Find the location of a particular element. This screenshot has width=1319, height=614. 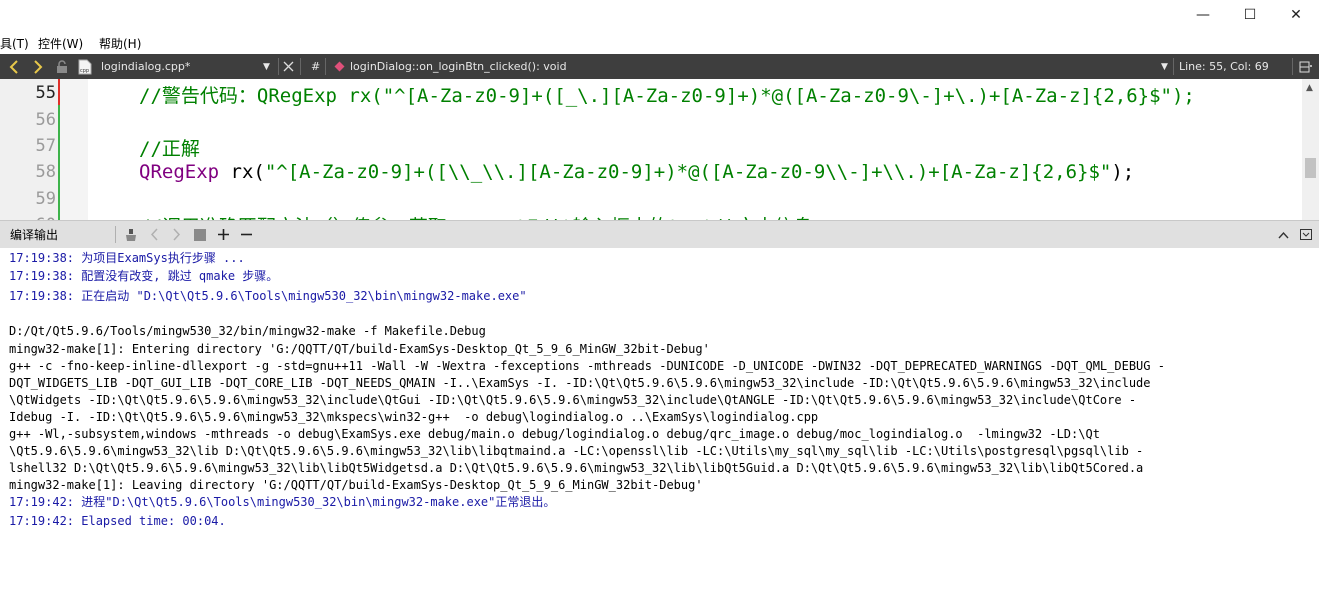

close-document-button is located at coordinates (288, 66).